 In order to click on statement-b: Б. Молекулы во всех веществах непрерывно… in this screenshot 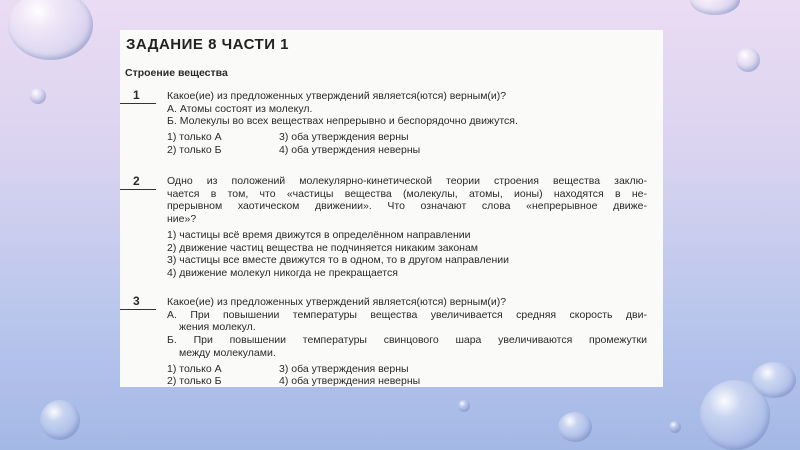, I will do `click(342, 121)`.